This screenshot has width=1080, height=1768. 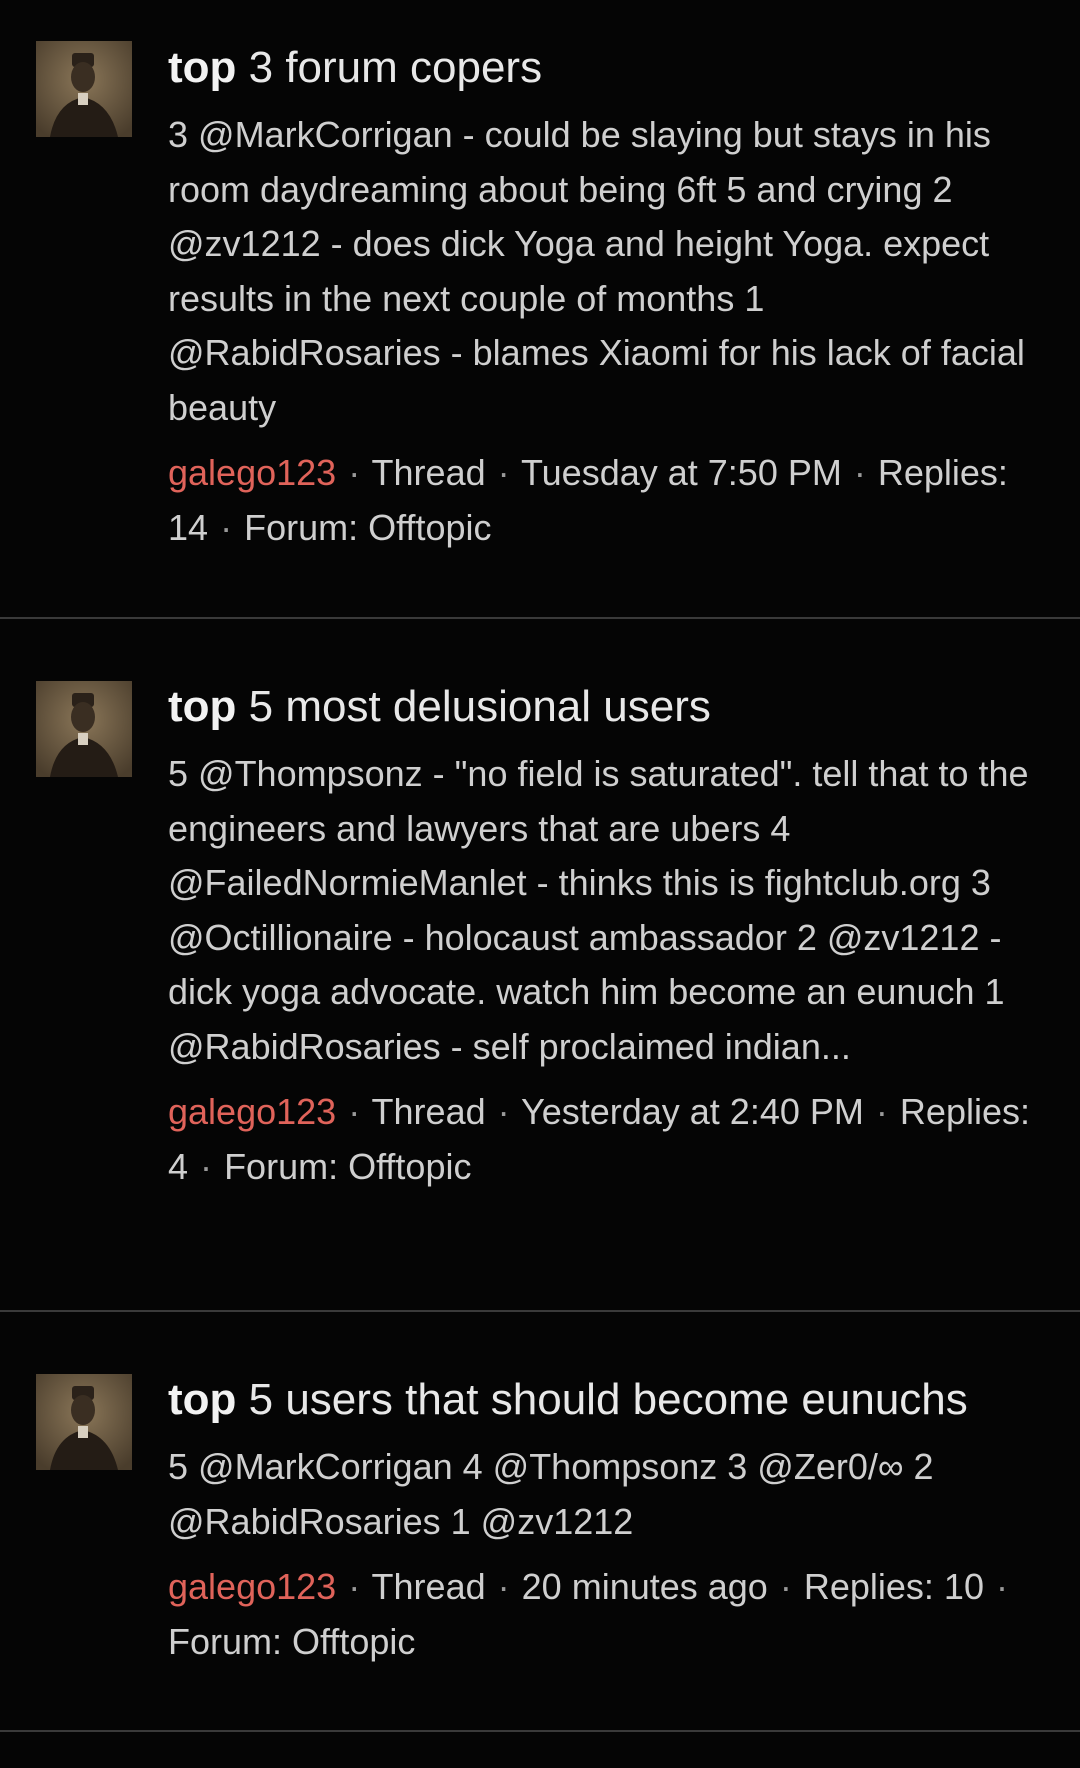 I want to click on result-title: top 5 most delusional users, so click(x=606, y=707).